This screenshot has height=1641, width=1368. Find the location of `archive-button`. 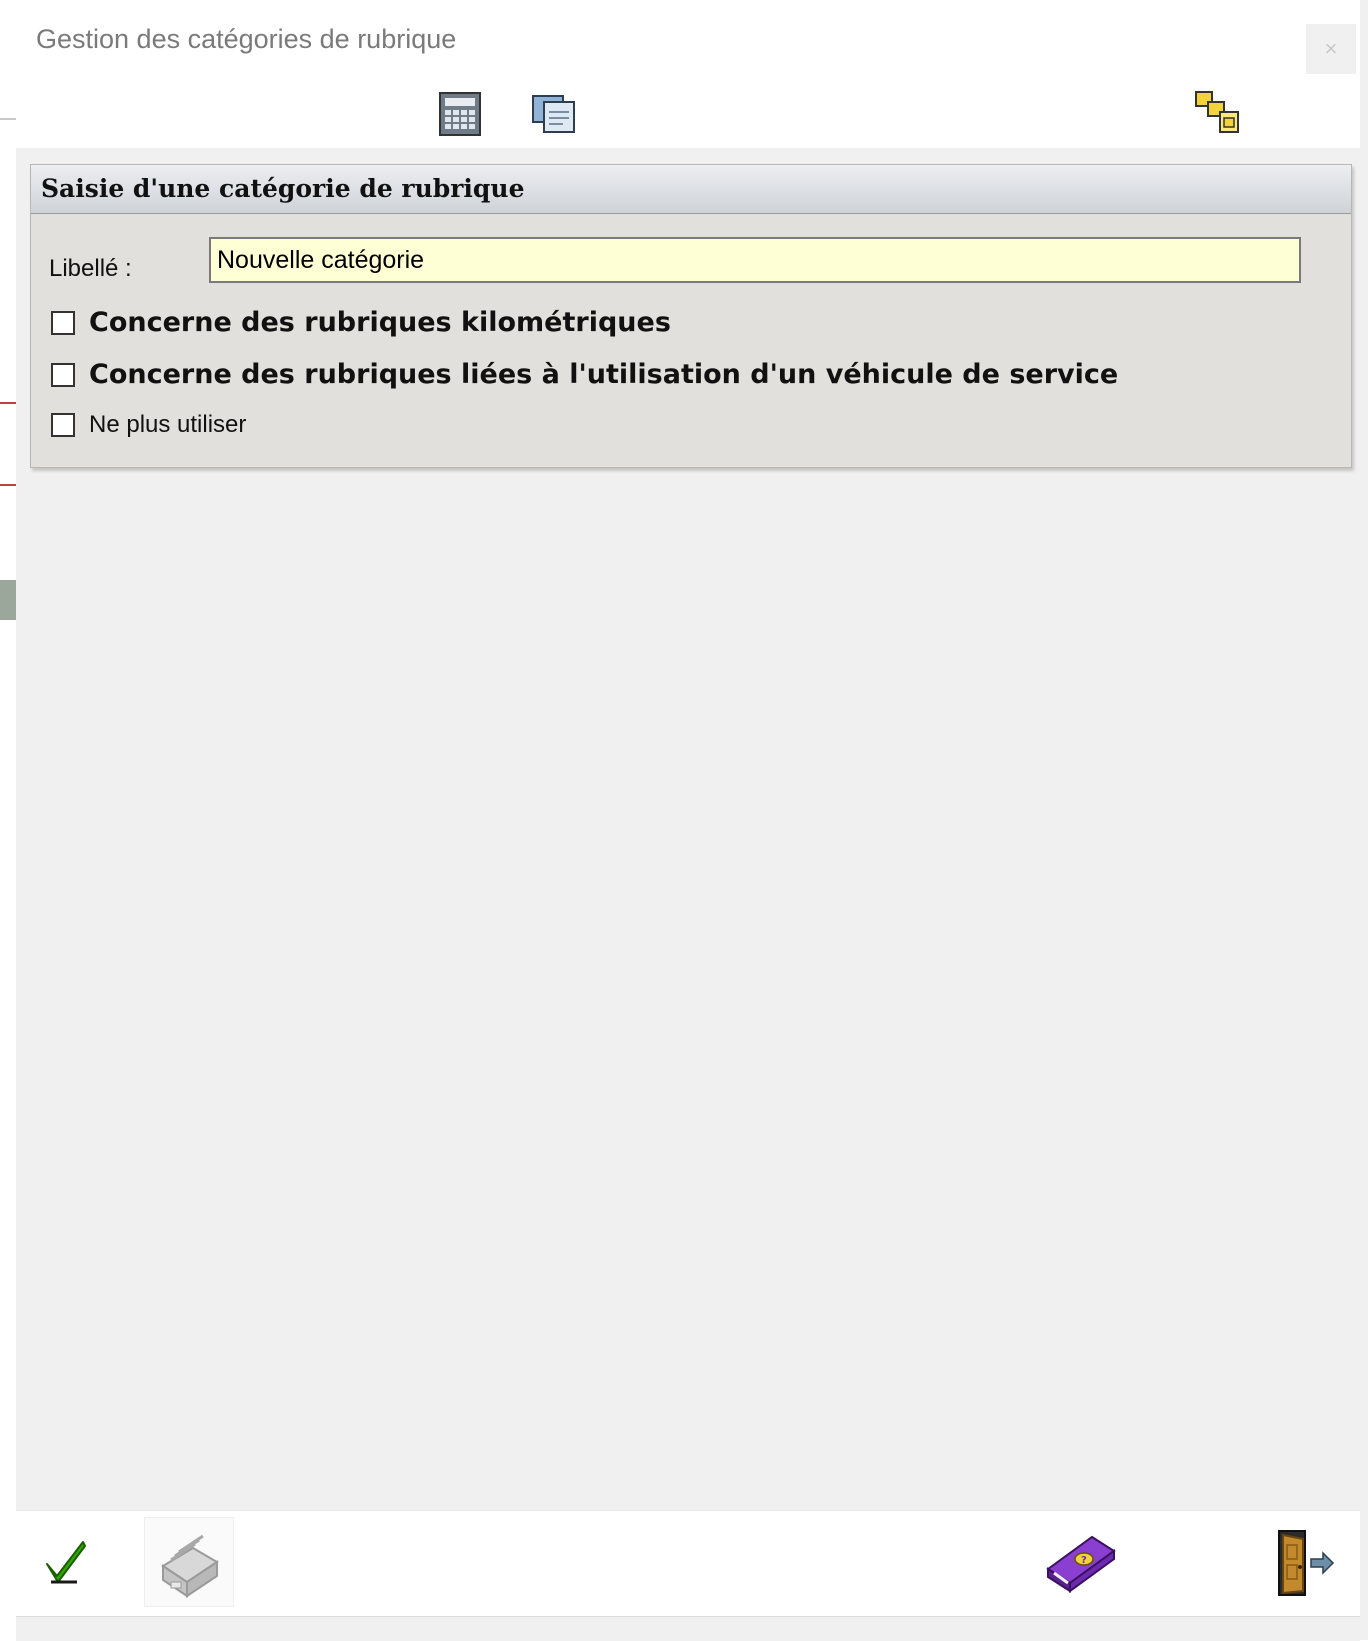

archive-button is located at coordinates (189, 1562).